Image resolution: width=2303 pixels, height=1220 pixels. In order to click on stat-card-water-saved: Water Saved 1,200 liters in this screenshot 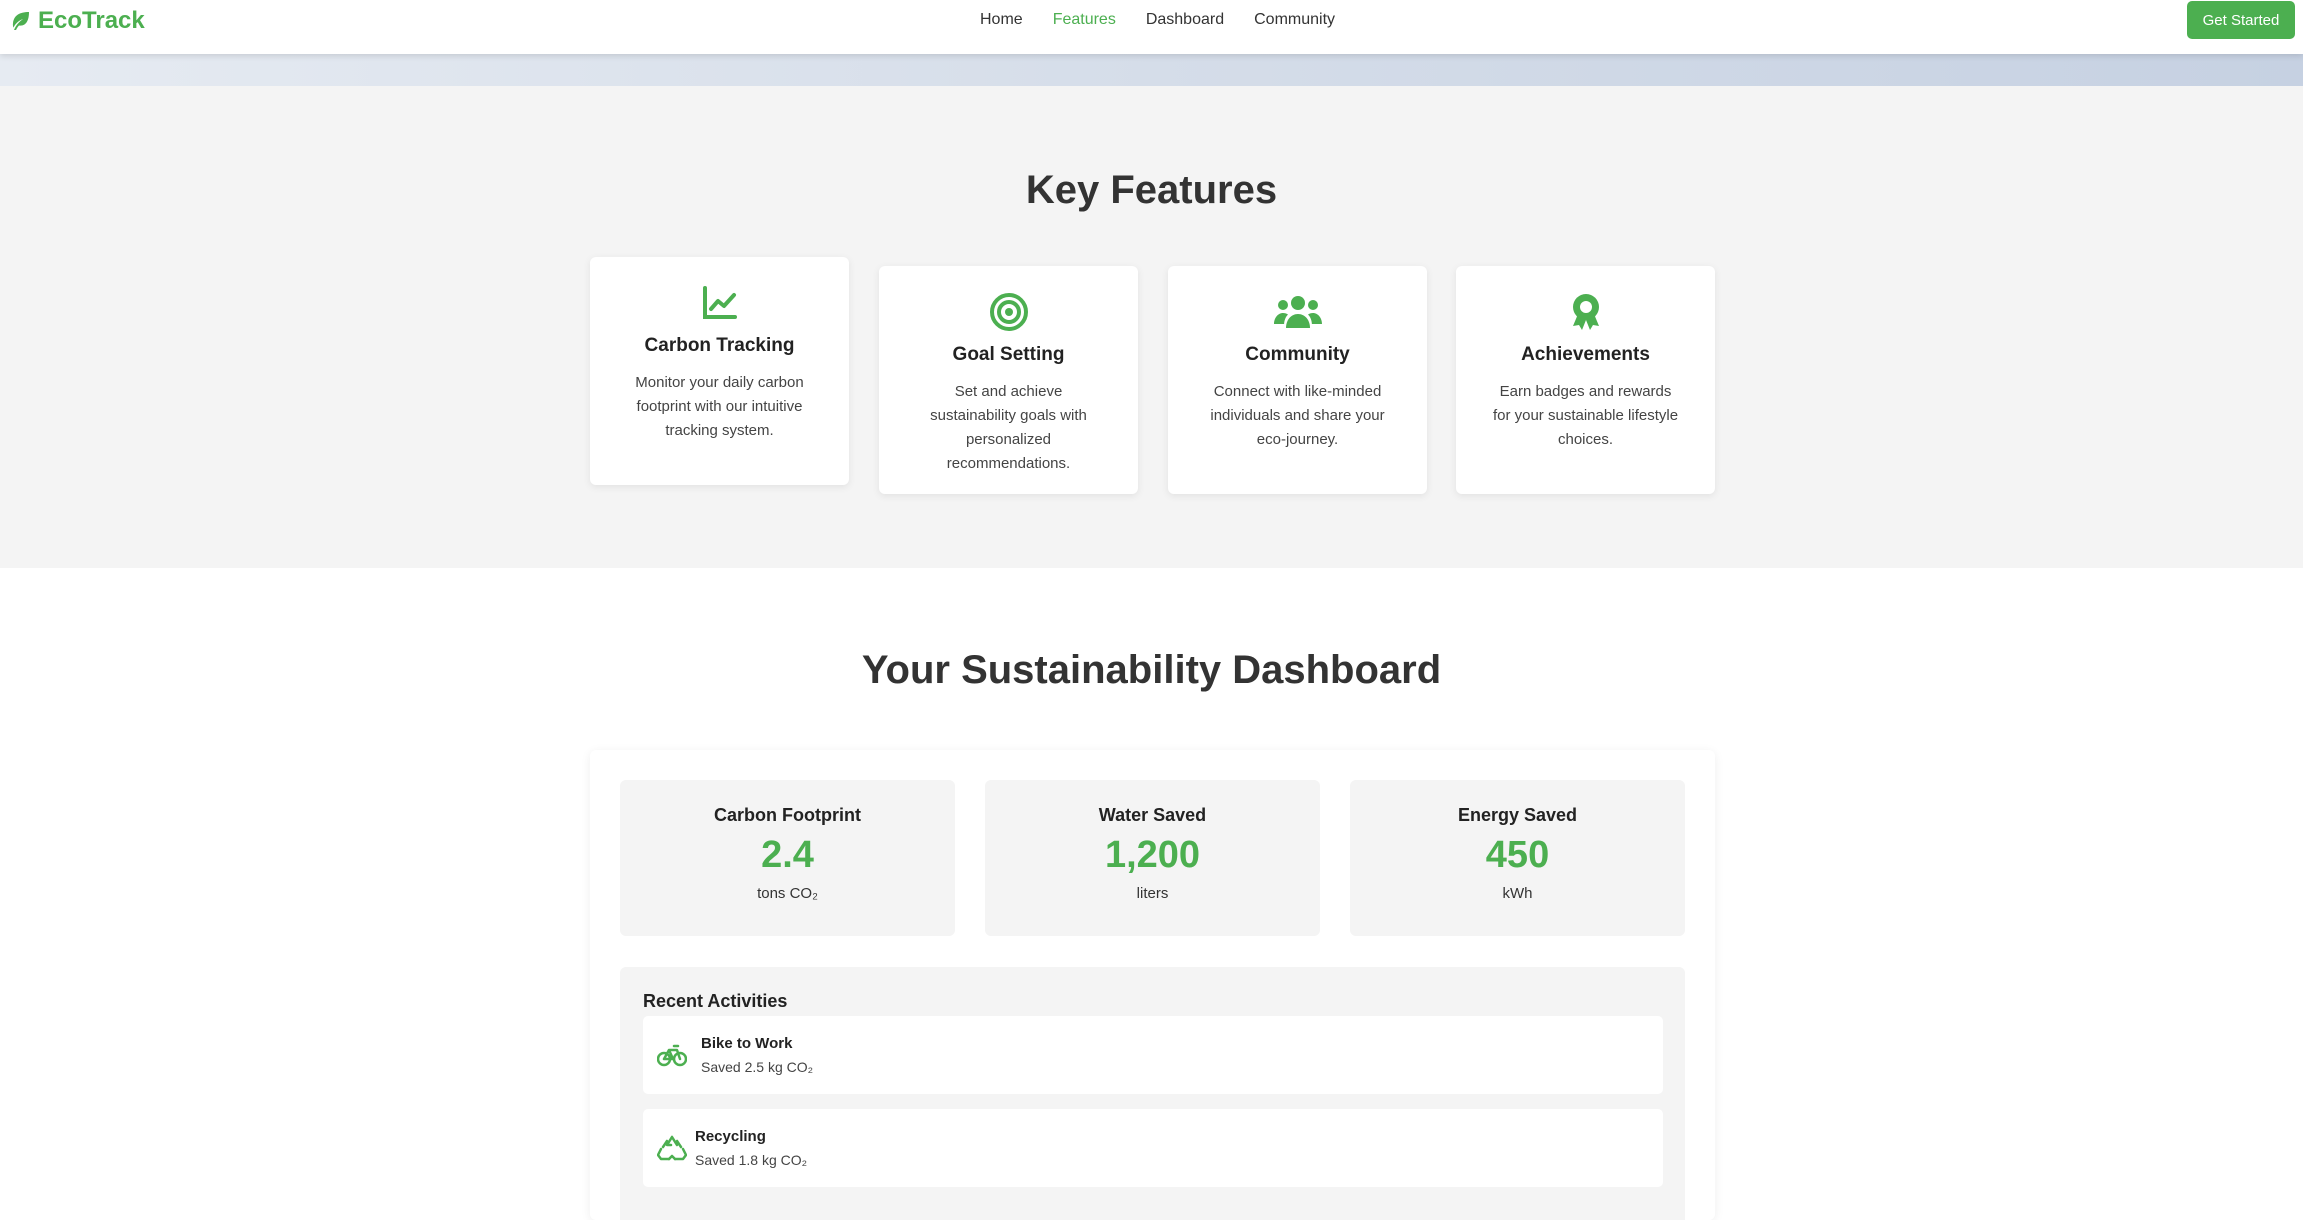, I will do `click(1152, 858)`.